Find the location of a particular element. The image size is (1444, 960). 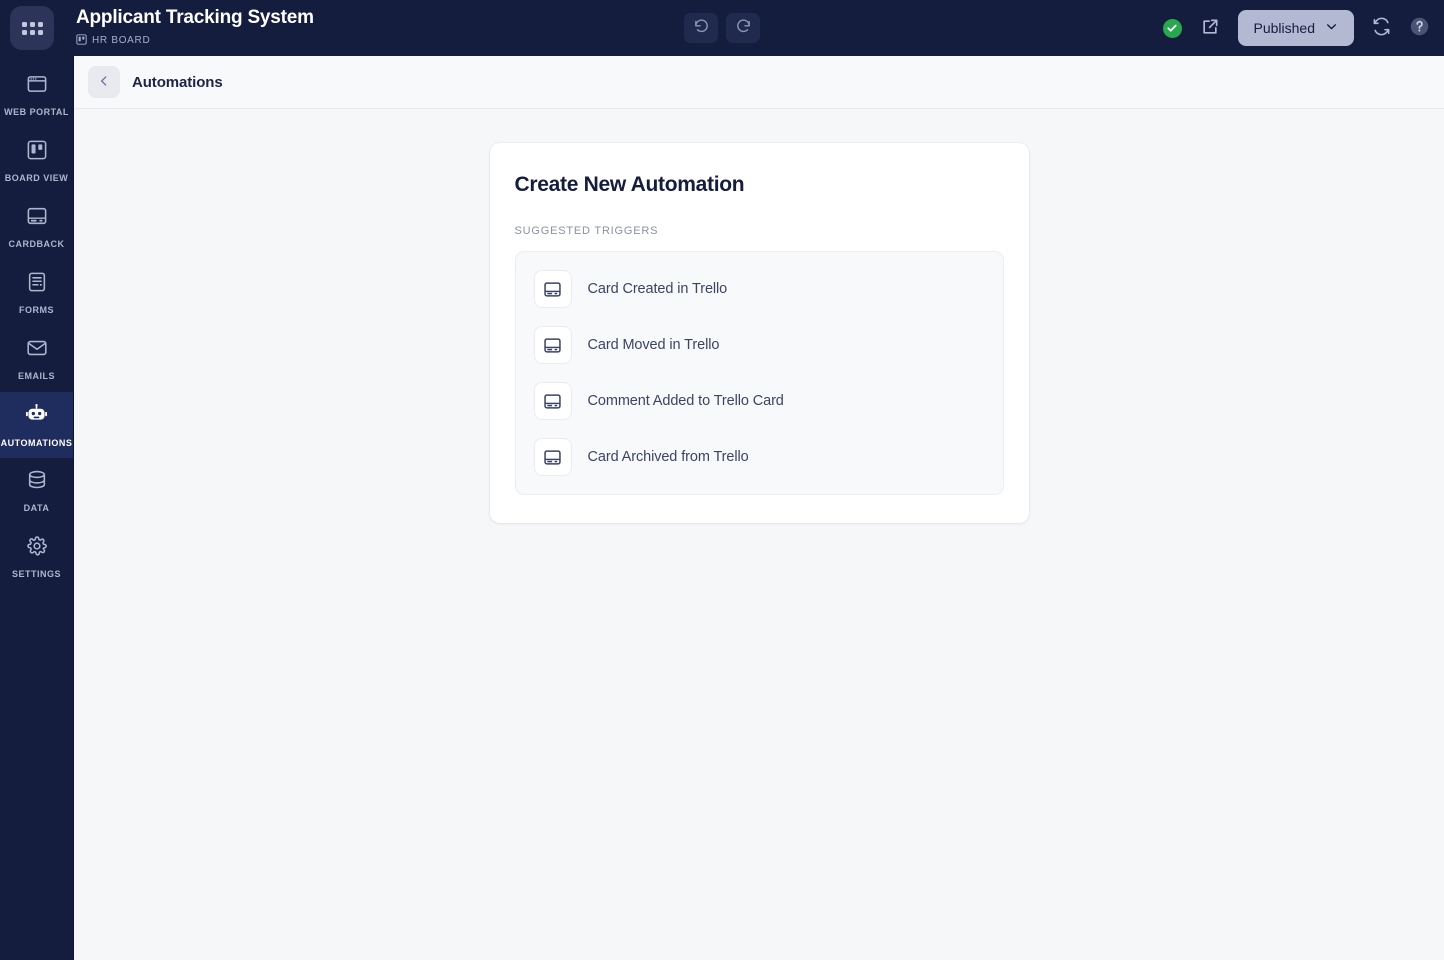

publish-status-label: Published is located at coordinates (1284, 28).